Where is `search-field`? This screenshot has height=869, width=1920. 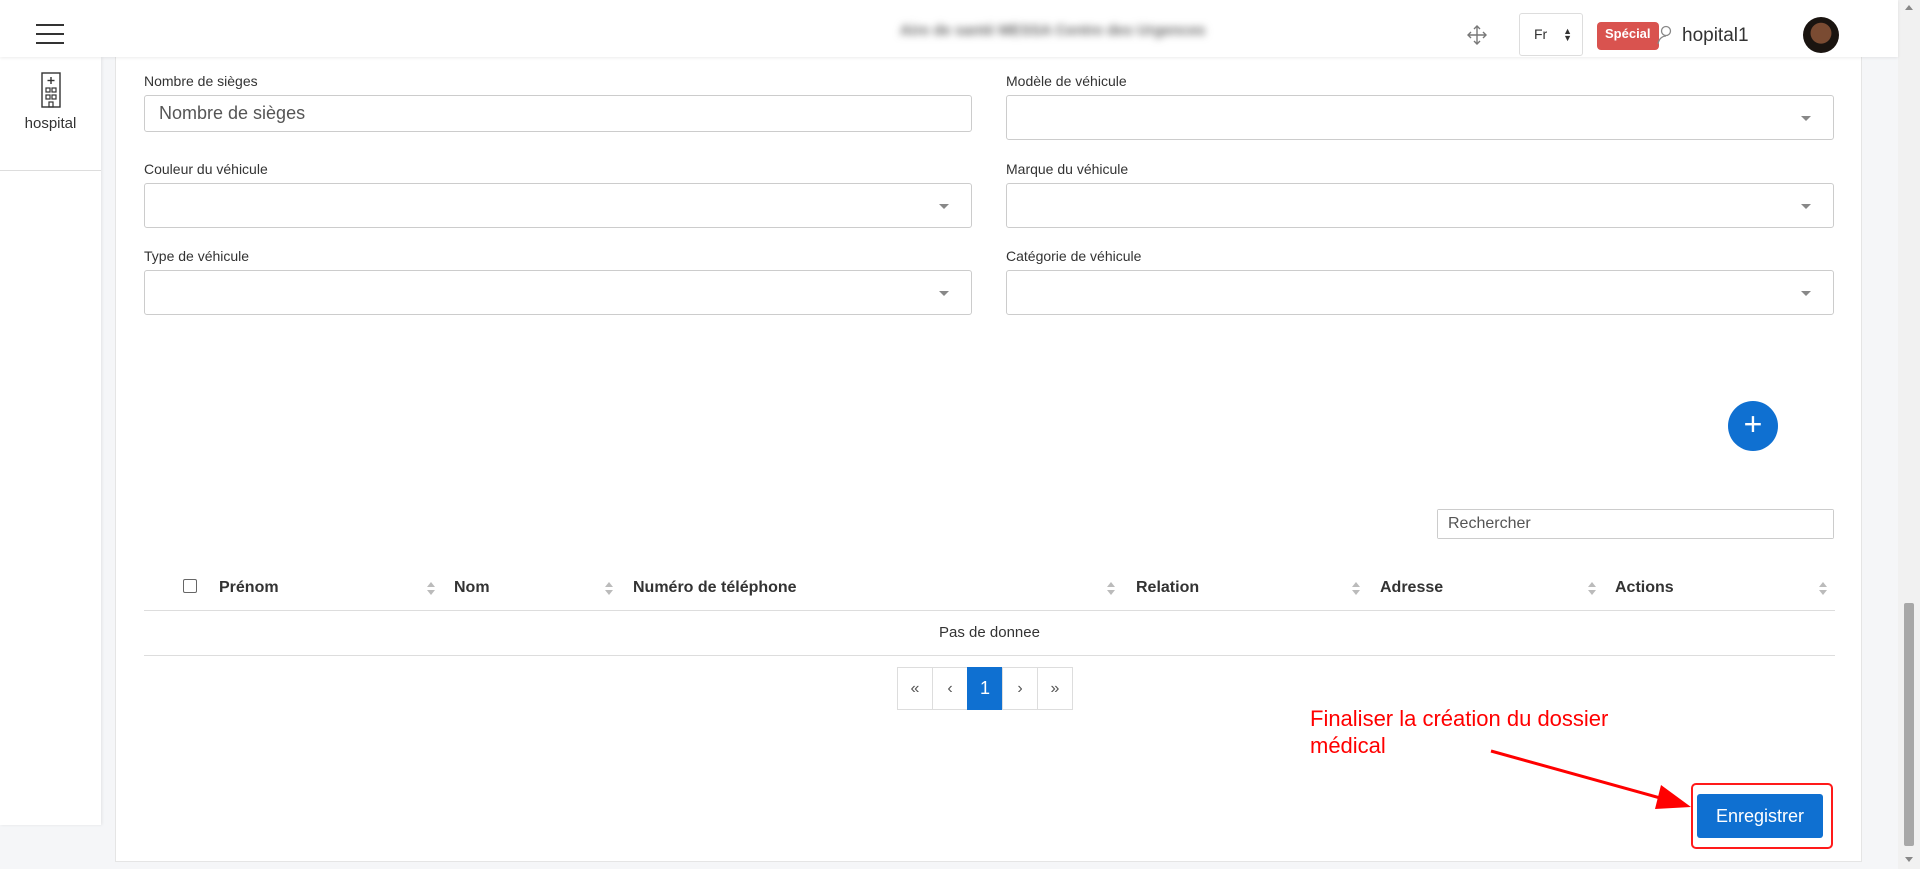 search-field is located at coordinates (1635, 524).